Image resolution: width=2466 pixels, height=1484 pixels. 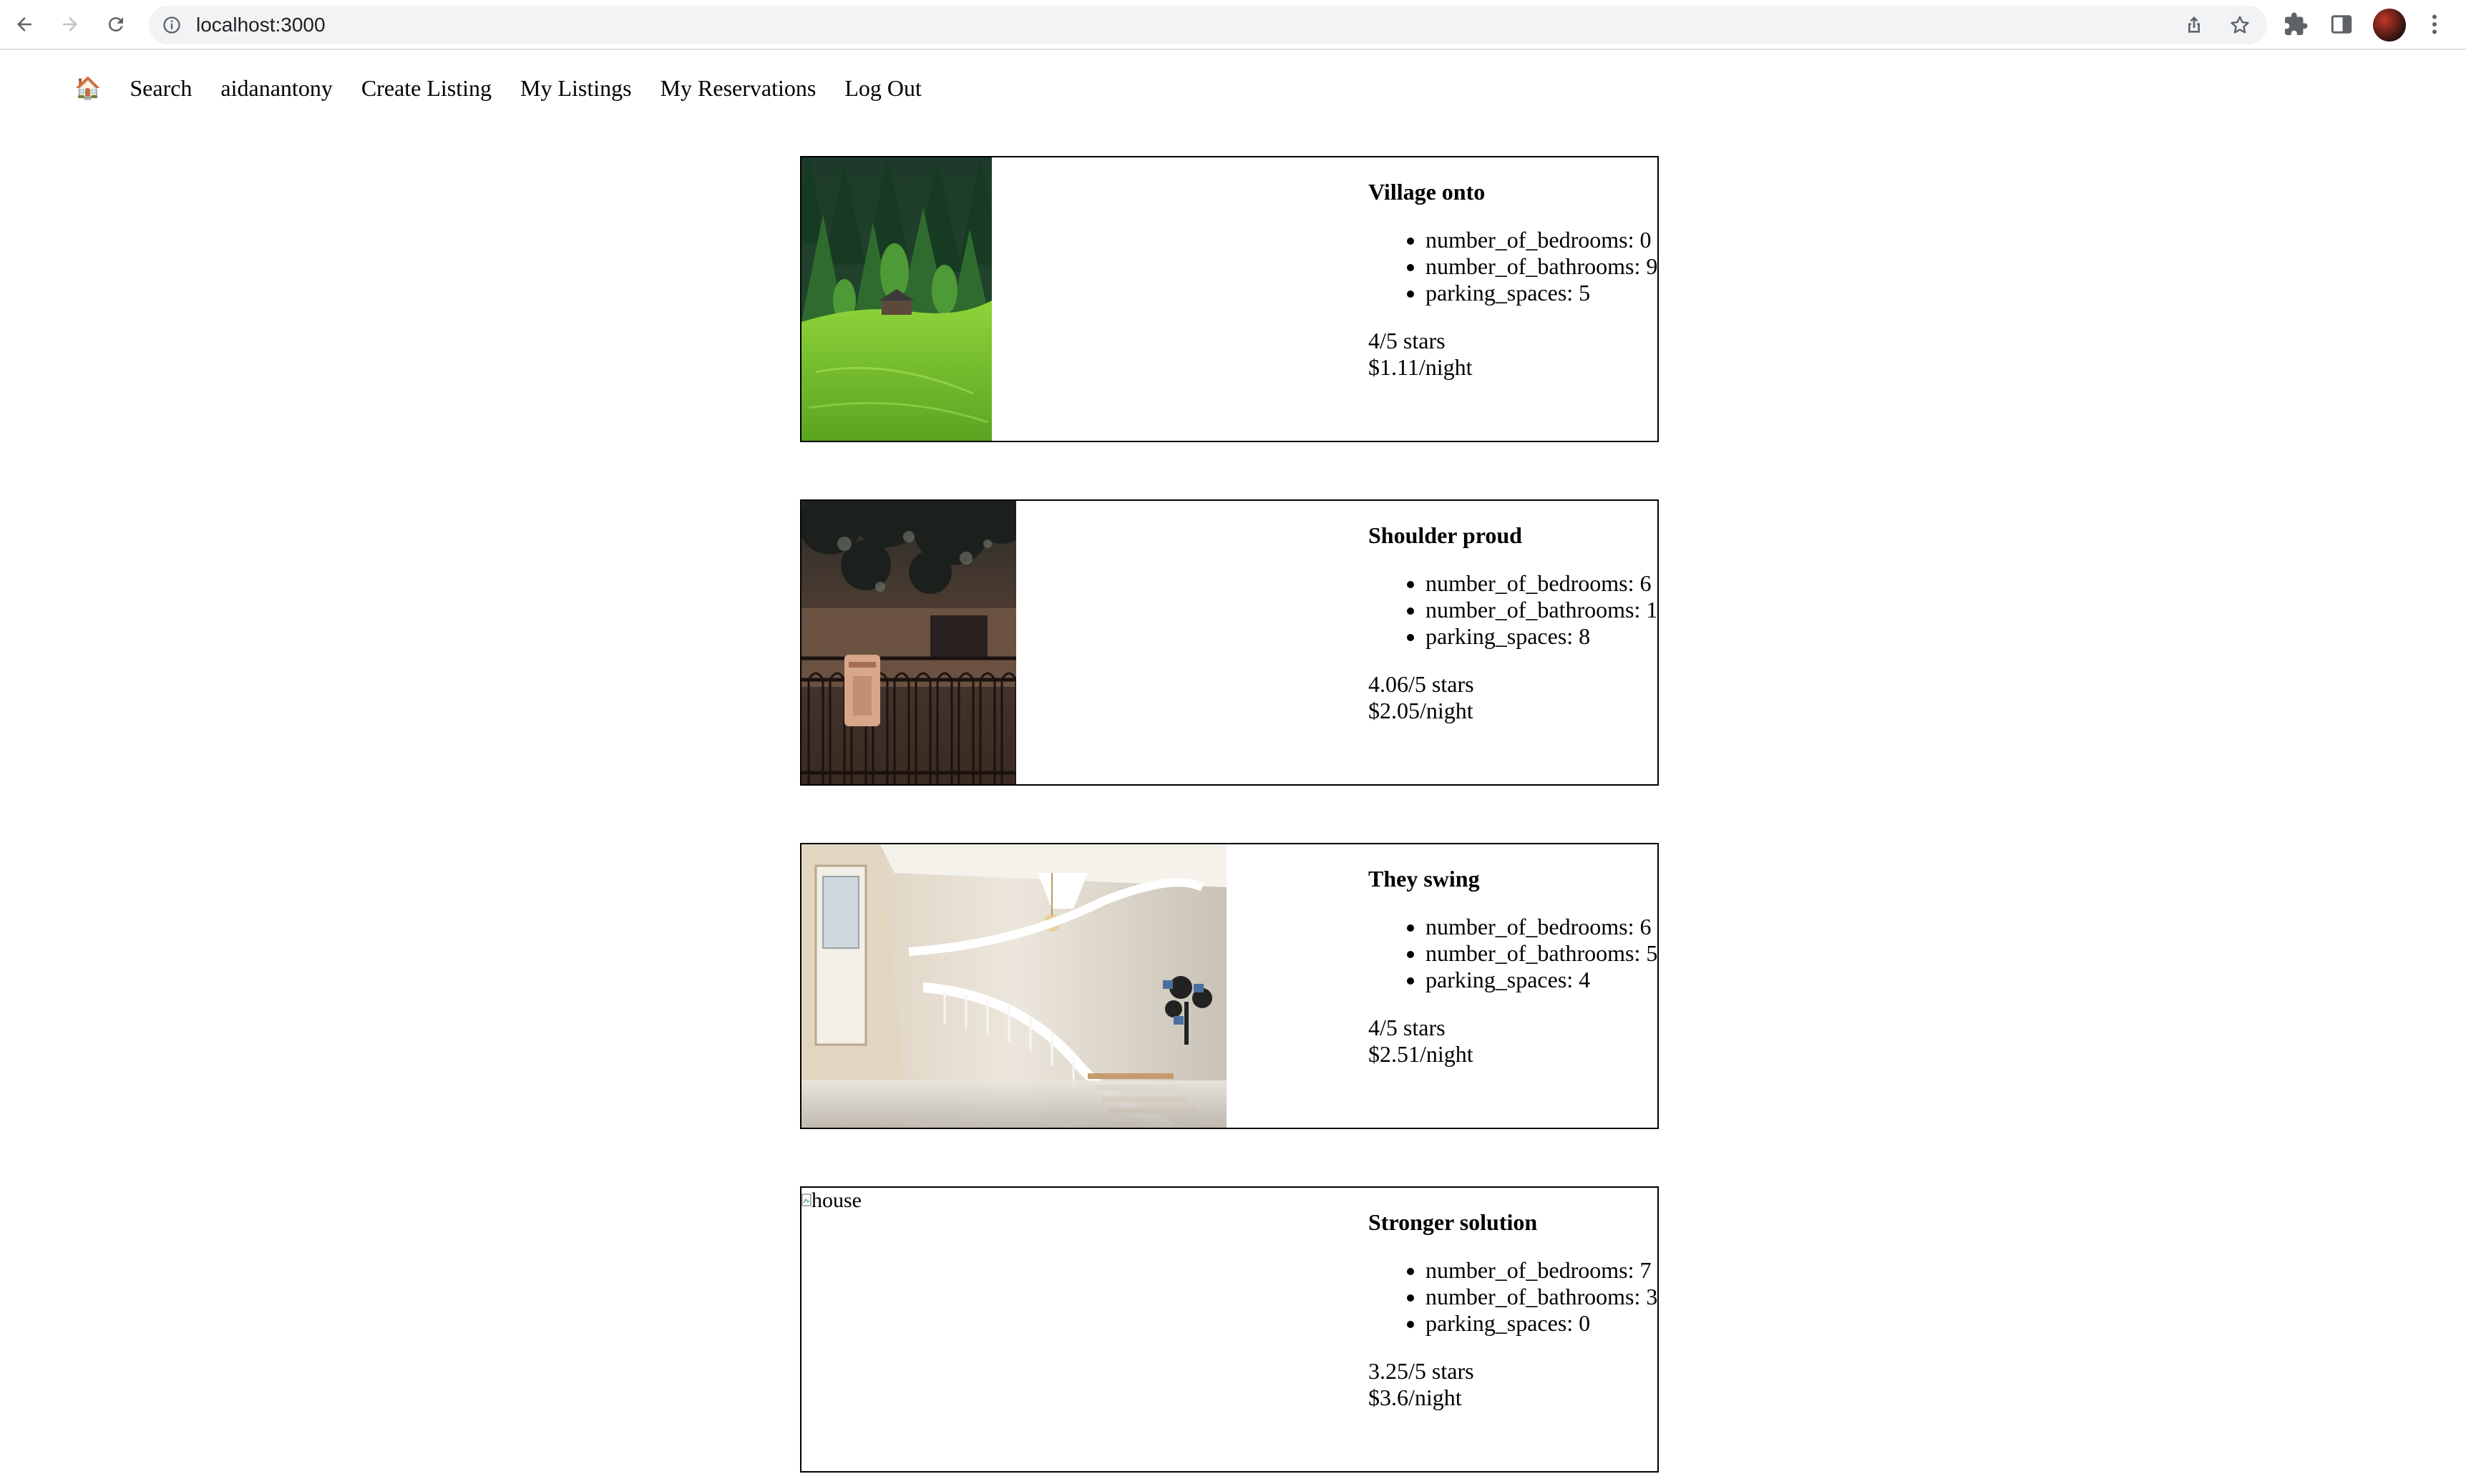 What do you see at coordinates (807, 1199) in the screenshot?
I see `broken-image-icon` at bounding box center [807, 1199].